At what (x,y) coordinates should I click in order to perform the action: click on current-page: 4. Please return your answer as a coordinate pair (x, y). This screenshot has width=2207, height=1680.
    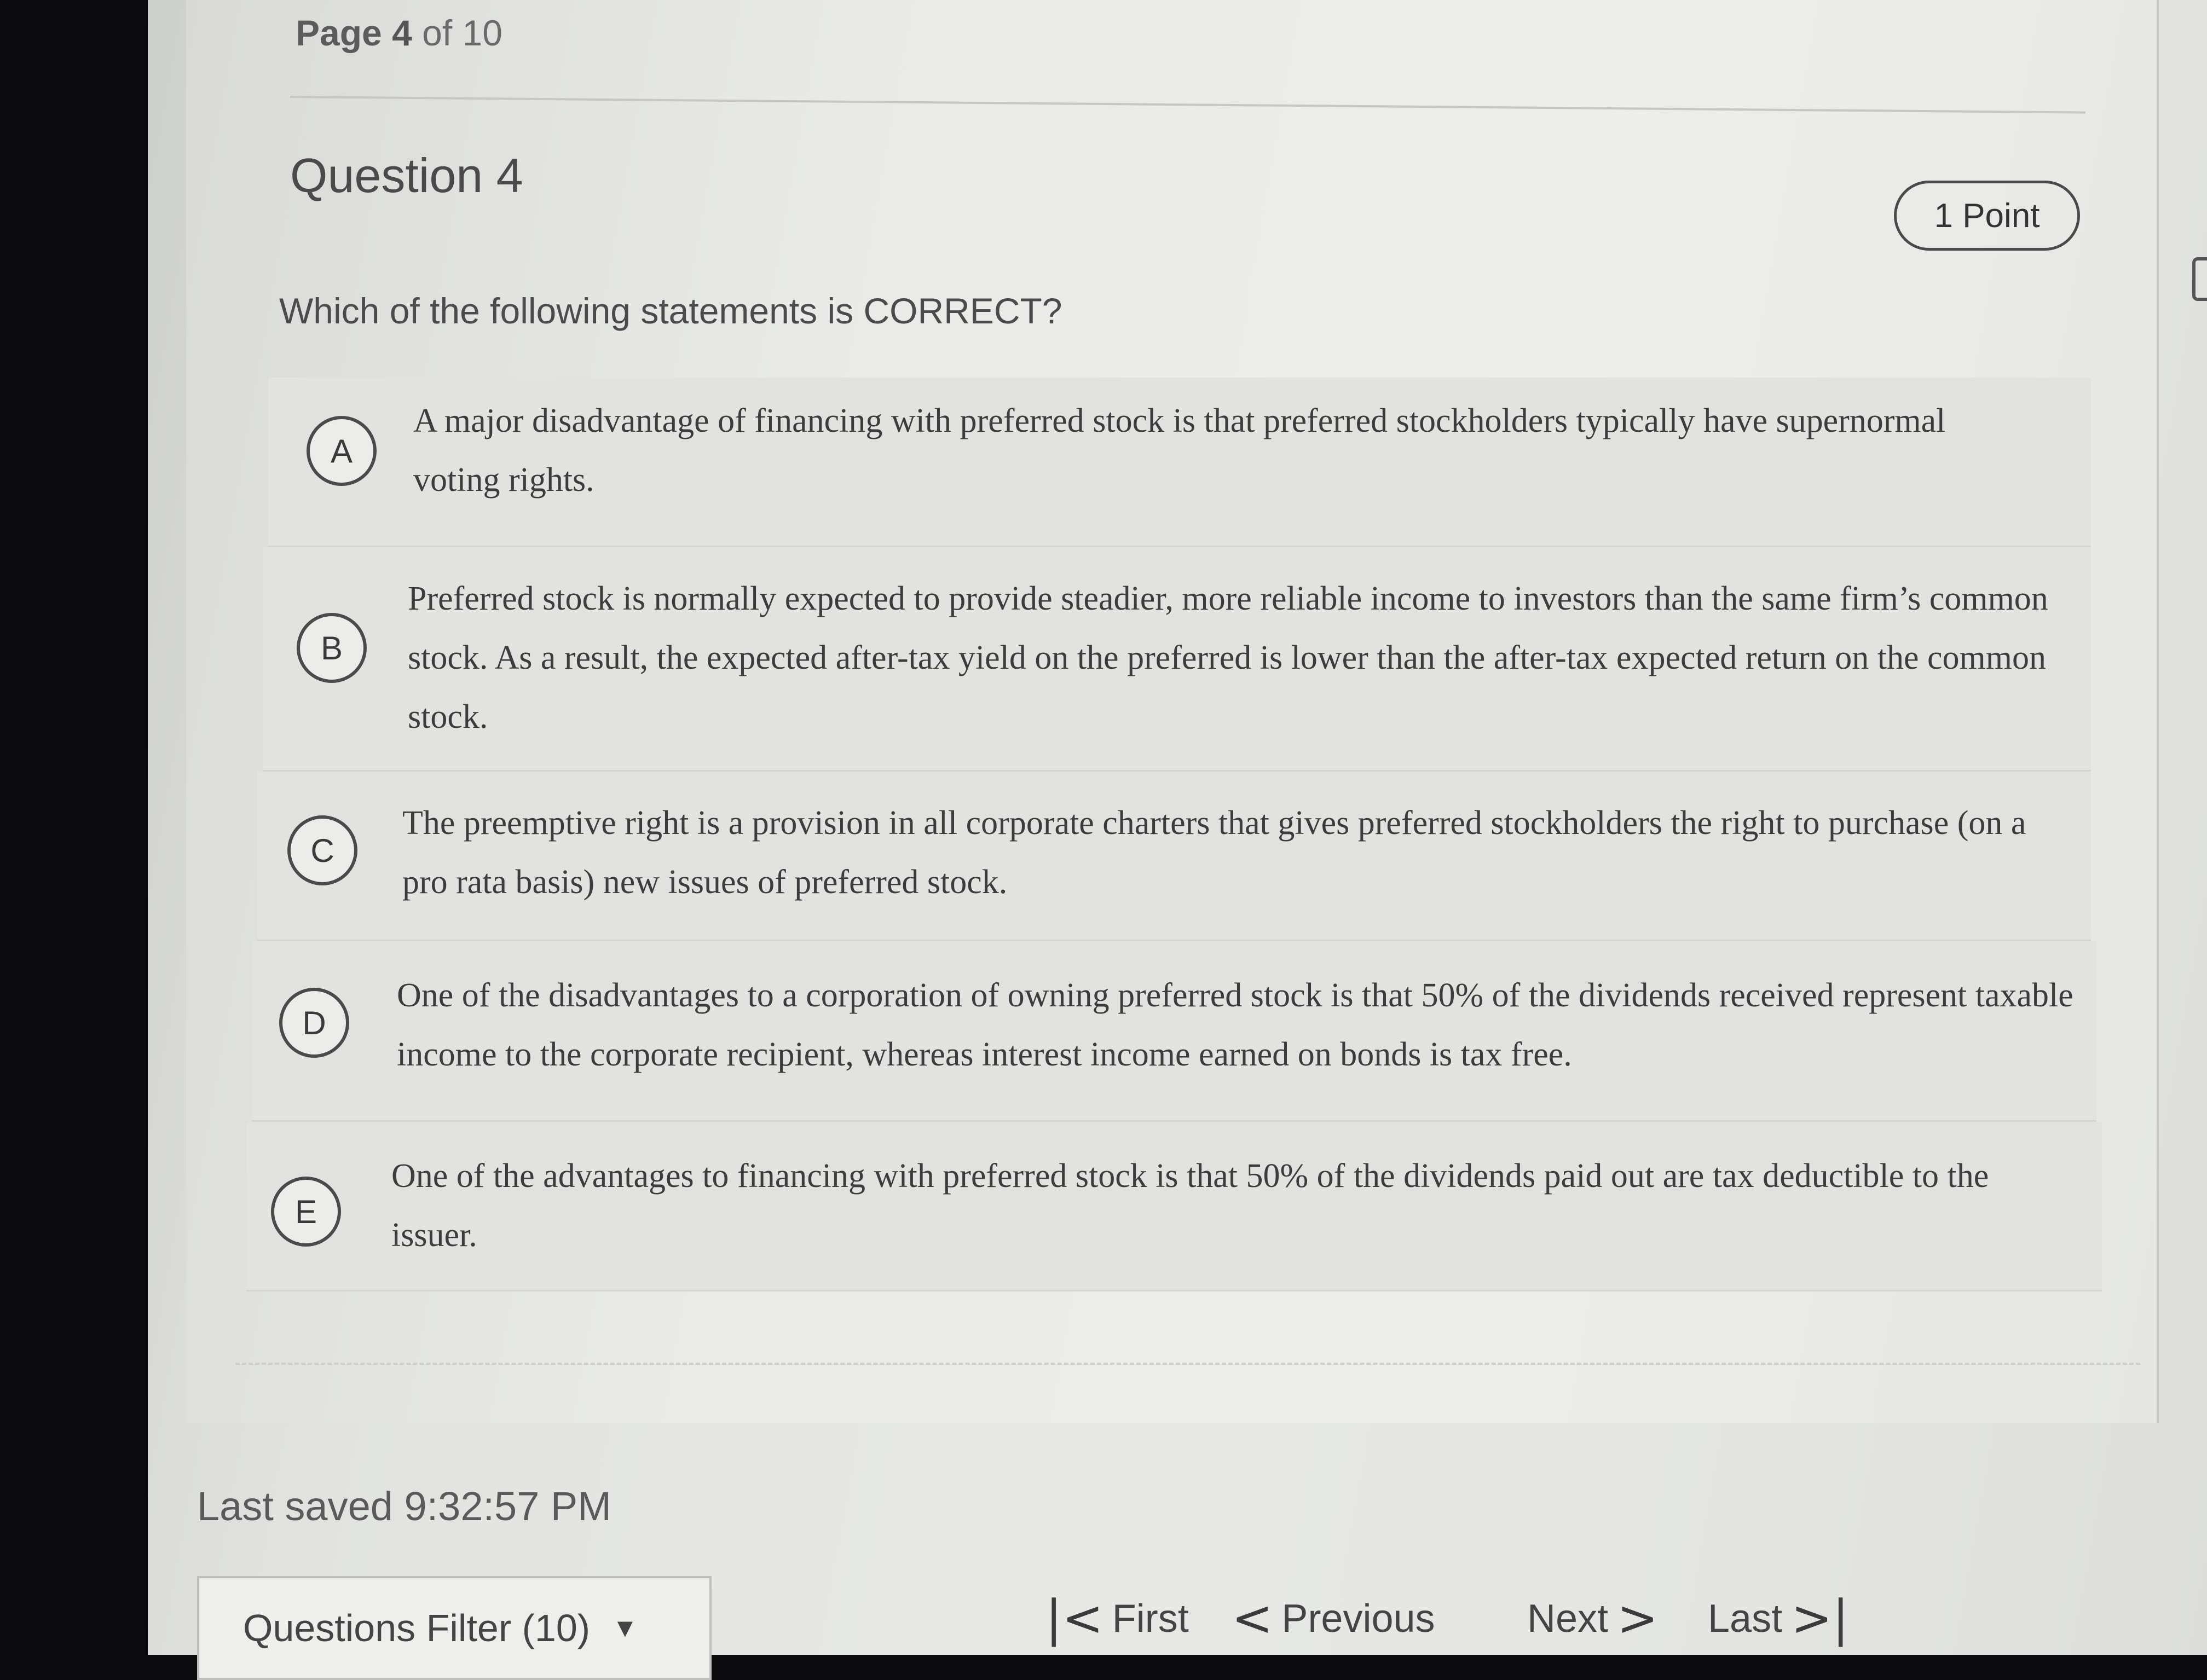
    Looking at the image, I should click on (402, 33).